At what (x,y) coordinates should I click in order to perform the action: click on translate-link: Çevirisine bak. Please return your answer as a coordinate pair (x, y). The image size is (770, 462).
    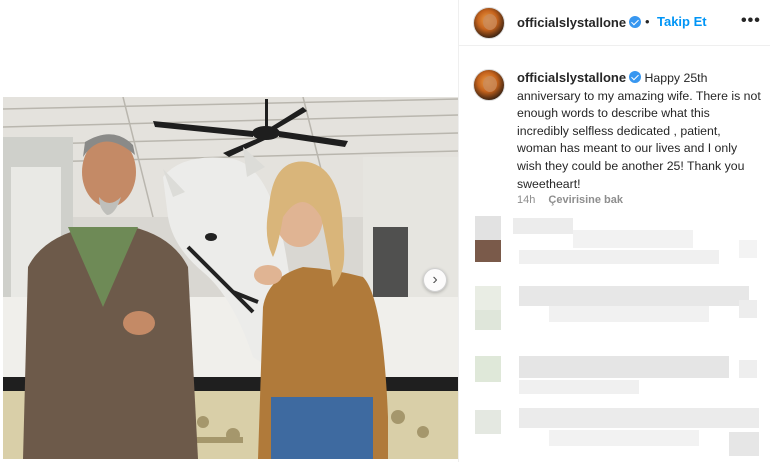
    Looking at the image, I should click on (585, 200).